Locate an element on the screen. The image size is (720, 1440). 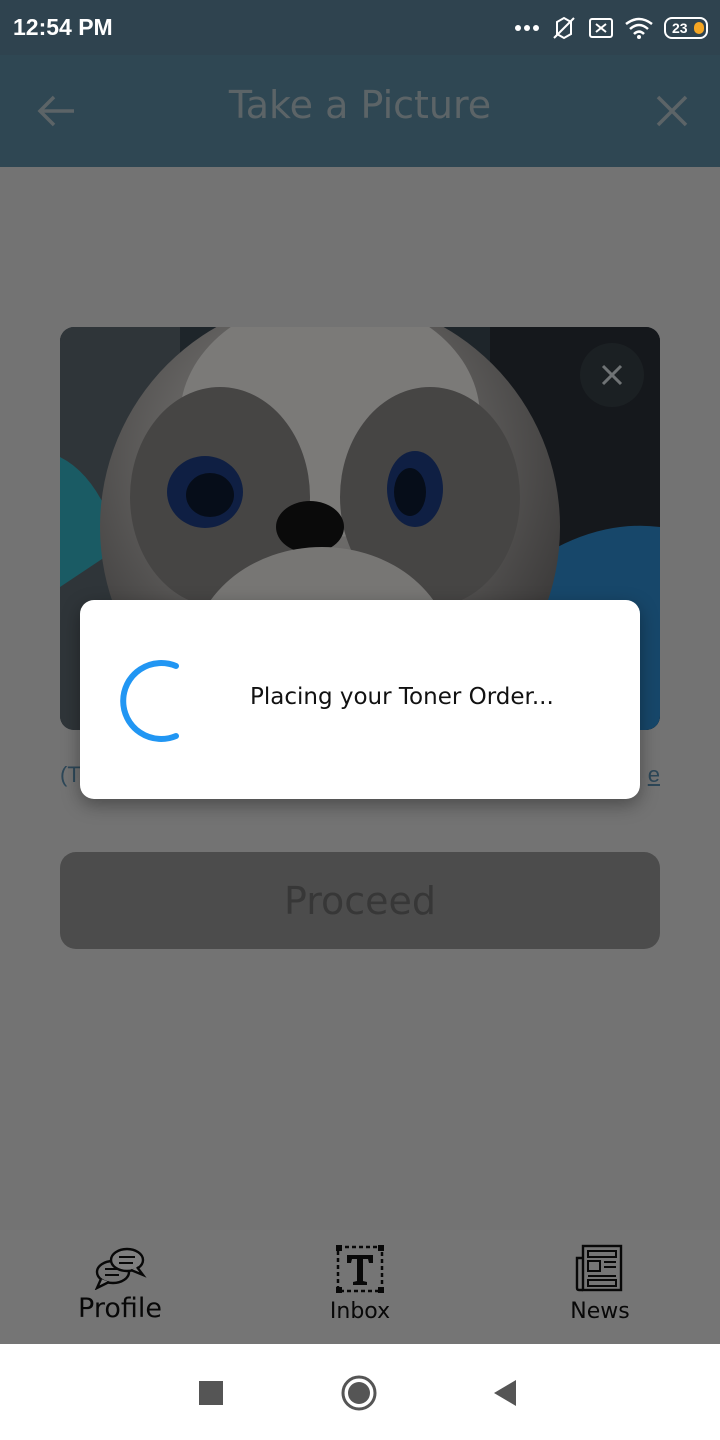
vibrate-off-icon is located at coordinates (564, 28).